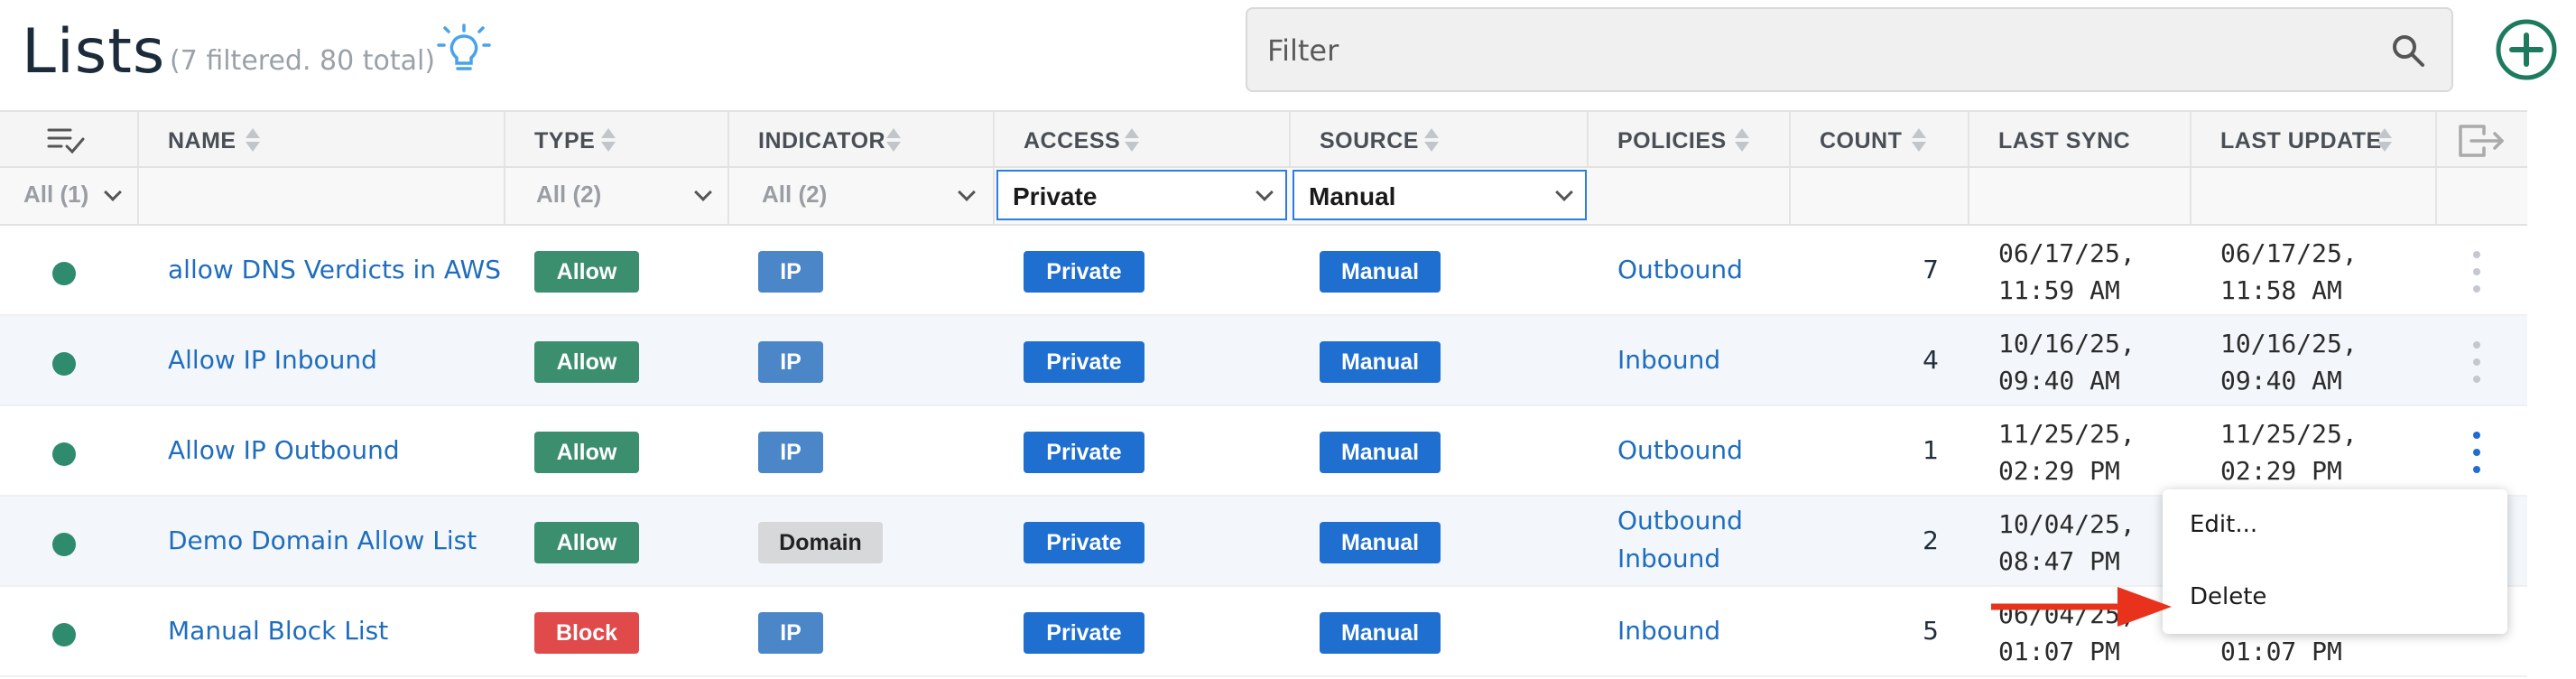 The height and width of the screenshot is (679, 2576). Describe the element at coordinates (1690, 196) in the screenshot. I see `policies-filter-cell` at that location.